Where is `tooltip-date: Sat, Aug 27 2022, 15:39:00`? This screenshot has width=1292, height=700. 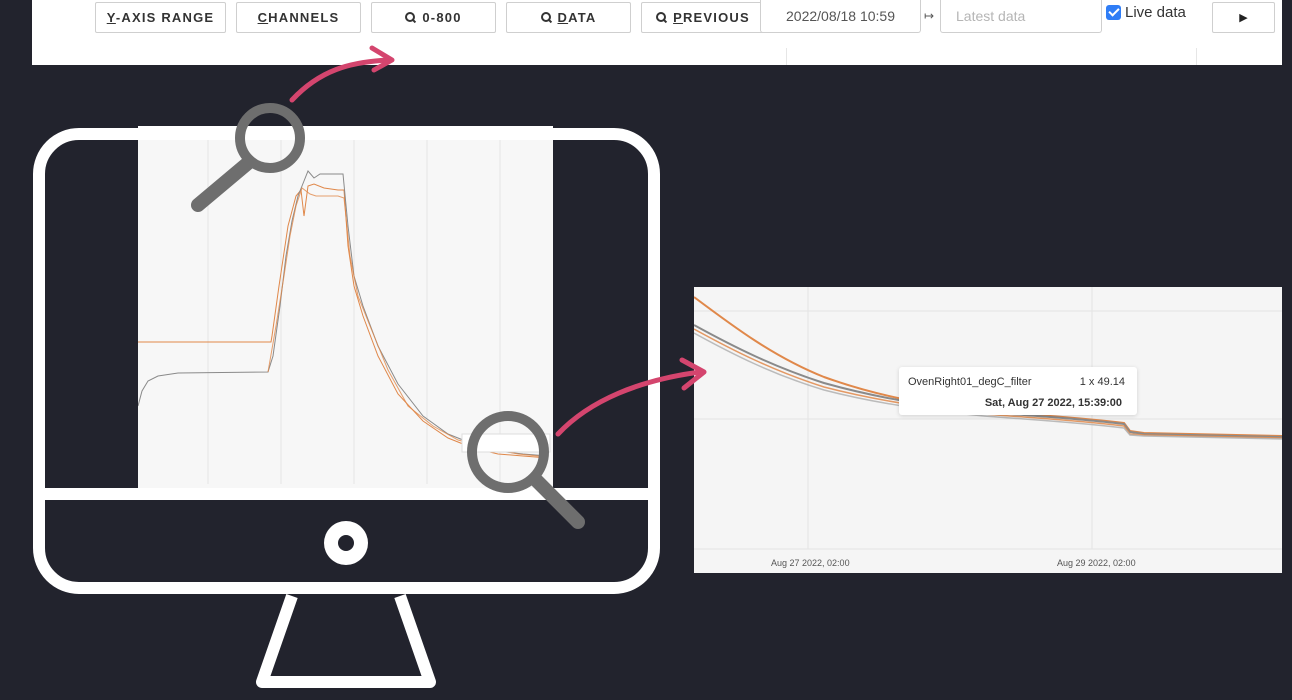 tooltip-date: Sat, Aug 27 2022, 15:39:00 is located at coordinates (1053, 403).